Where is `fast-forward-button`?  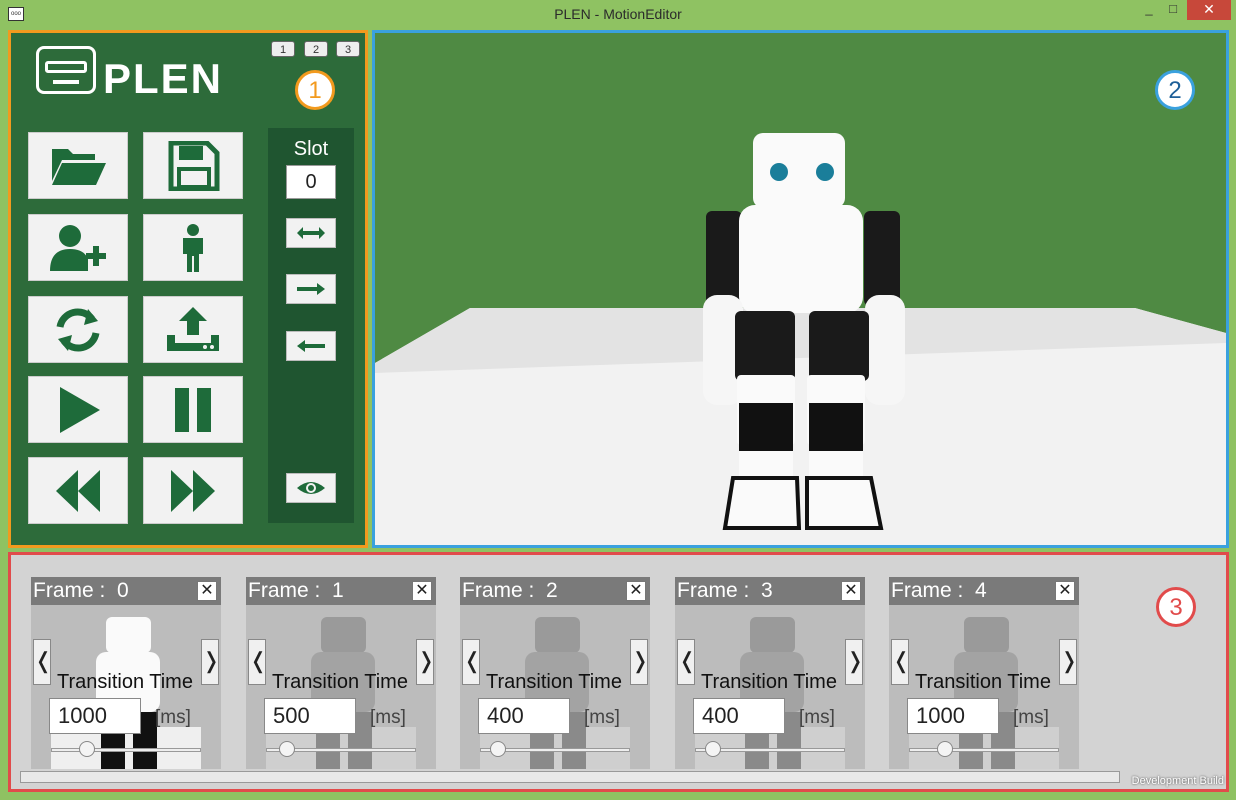 fast-forward-button is located at coordinates (193, 490).